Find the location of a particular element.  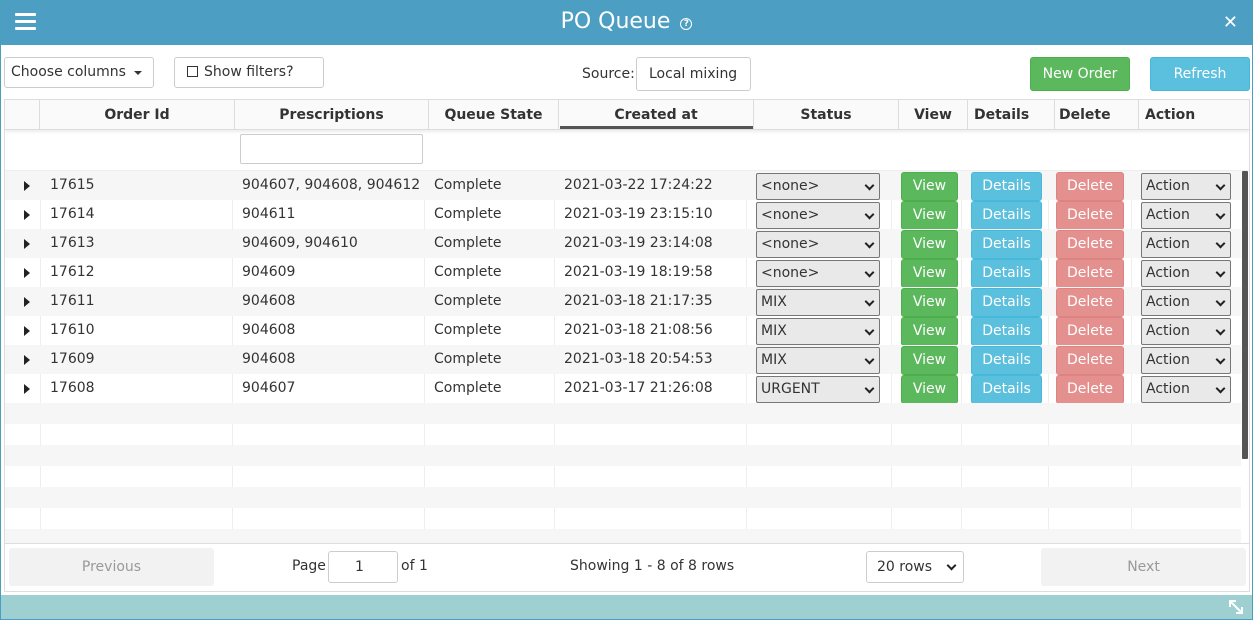

header-prescriptions: Prescriptions is located at coordinates (332, 115).